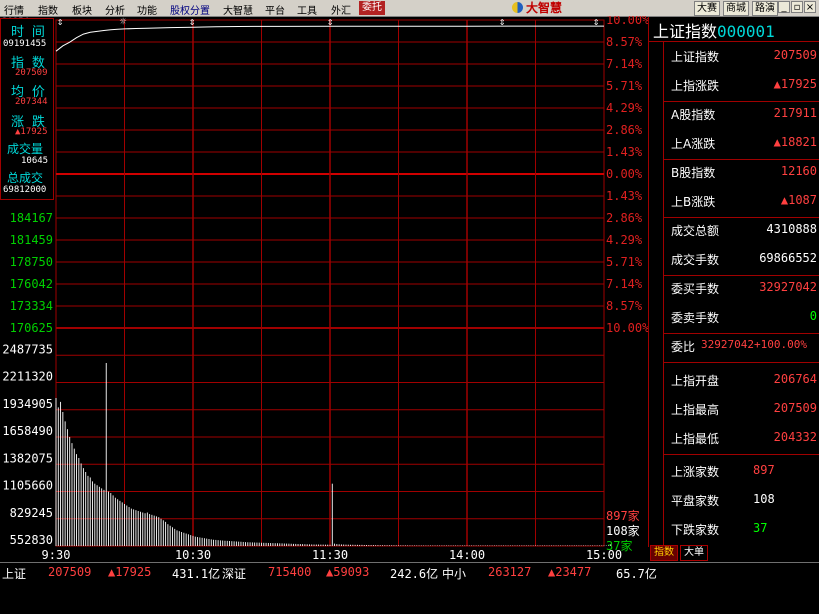 This screenshot has height=614, width=819. I want to click on status-sz-label: 深证, so click(234, 574).